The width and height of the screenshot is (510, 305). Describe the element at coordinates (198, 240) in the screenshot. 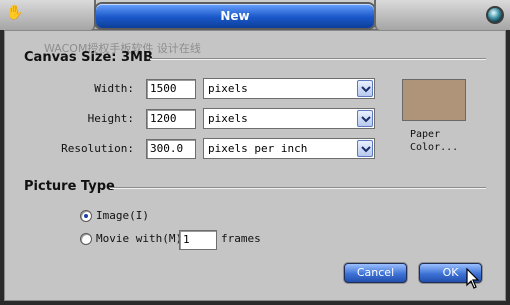

I see `frames-input: 1` at that location.